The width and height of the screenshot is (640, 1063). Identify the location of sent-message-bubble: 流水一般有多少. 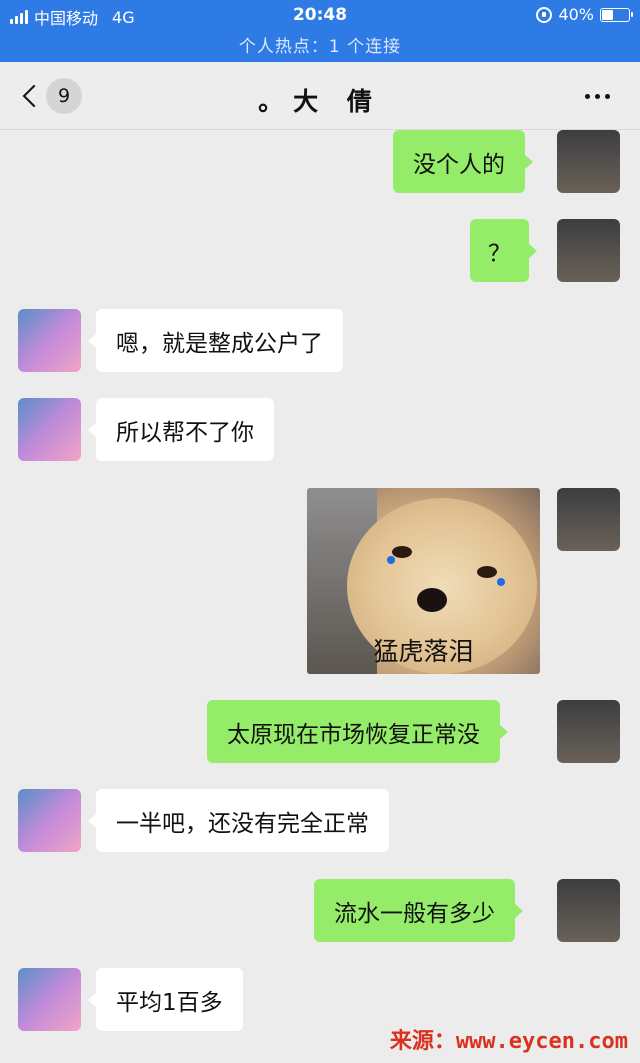
(418, 910).